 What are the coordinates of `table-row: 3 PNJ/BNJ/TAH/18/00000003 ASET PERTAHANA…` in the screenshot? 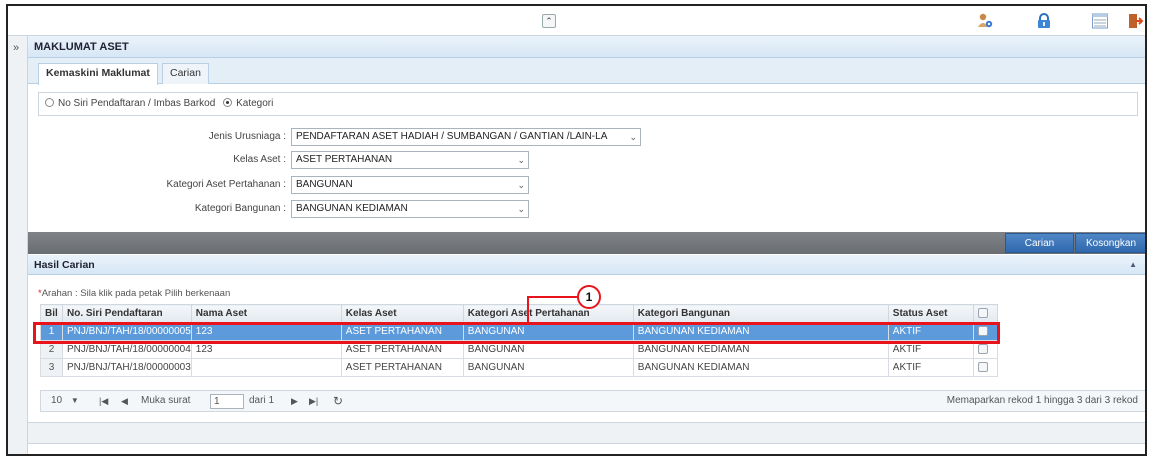 It's located at (519, 367).